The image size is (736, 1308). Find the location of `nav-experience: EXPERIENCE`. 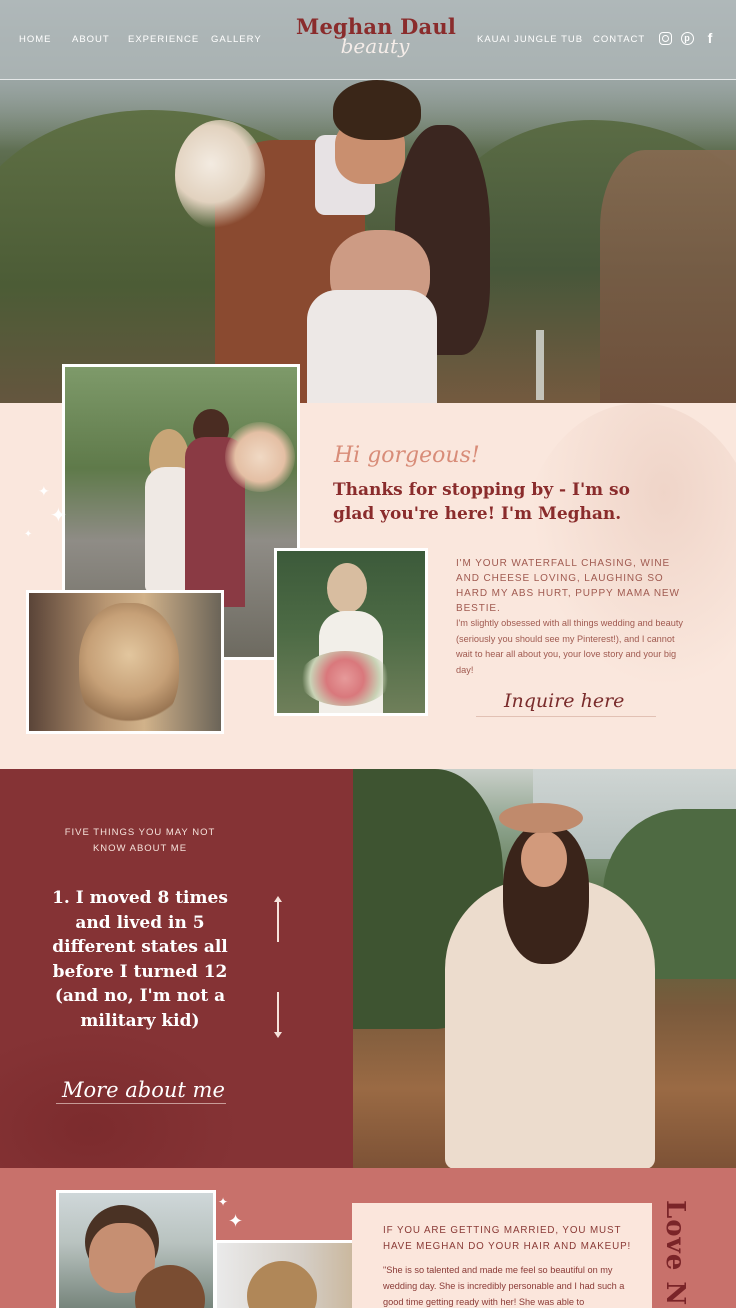

nav-experience: EXPERIENCE is located at coordinates (163, 39).